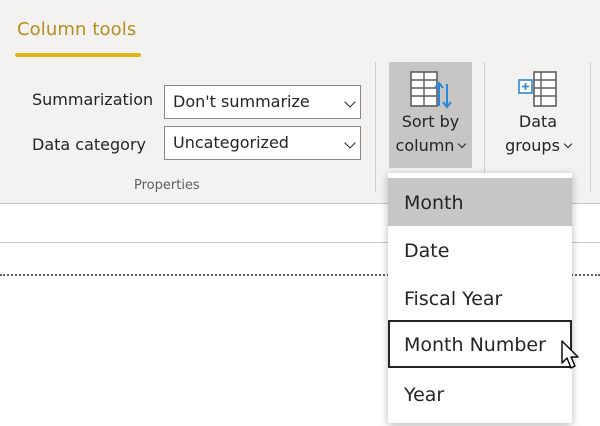 This screenshot has height=426, width=600. I want to click on data-groups-button: Data groups, so click(538, 115).